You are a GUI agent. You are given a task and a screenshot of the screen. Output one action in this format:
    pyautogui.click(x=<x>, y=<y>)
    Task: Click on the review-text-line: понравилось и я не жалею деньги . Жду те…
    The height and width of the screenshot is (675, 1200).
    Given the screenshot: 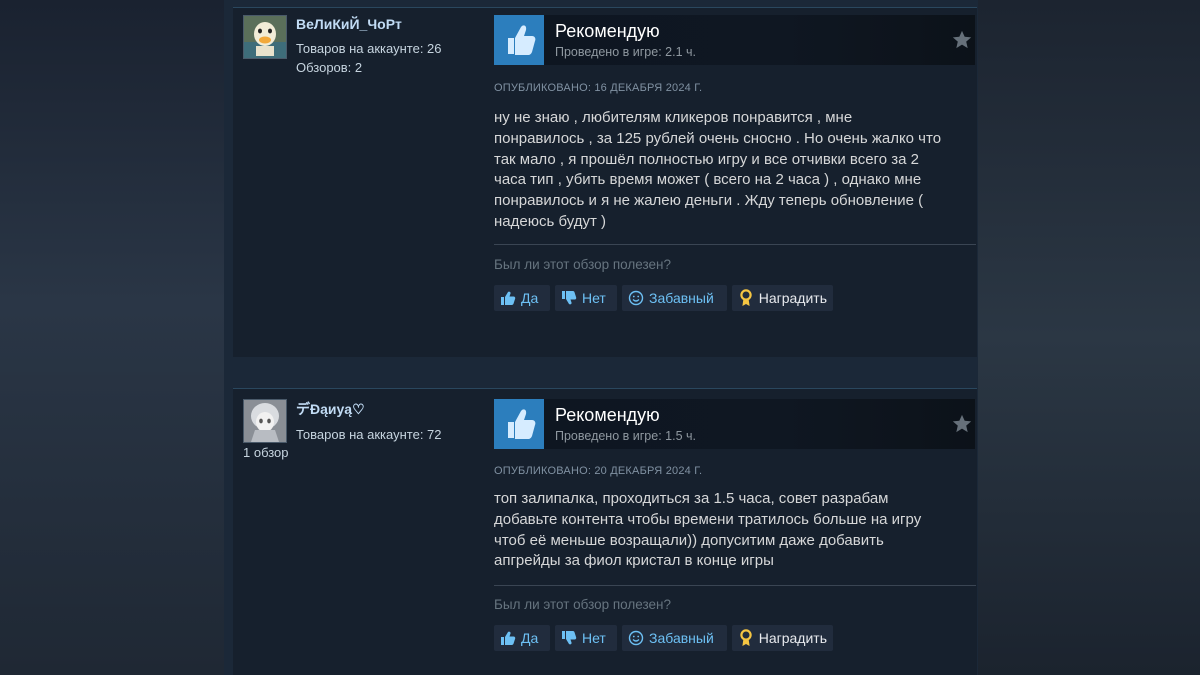 What is the action you would take?
    pyautogui.click(x=709, y=201)
    